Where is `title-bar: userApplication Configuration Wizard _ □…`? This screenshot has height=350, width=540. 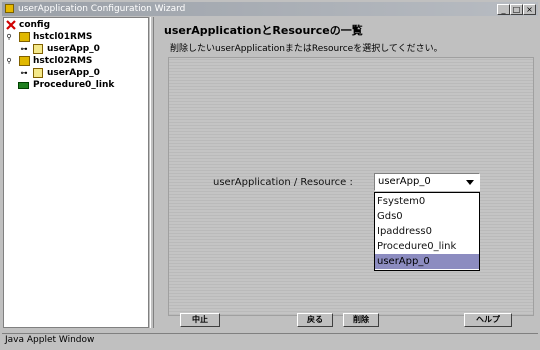
title-bar: userApplication Configuration Wizard _ □… is located at coordinates (270, 9).